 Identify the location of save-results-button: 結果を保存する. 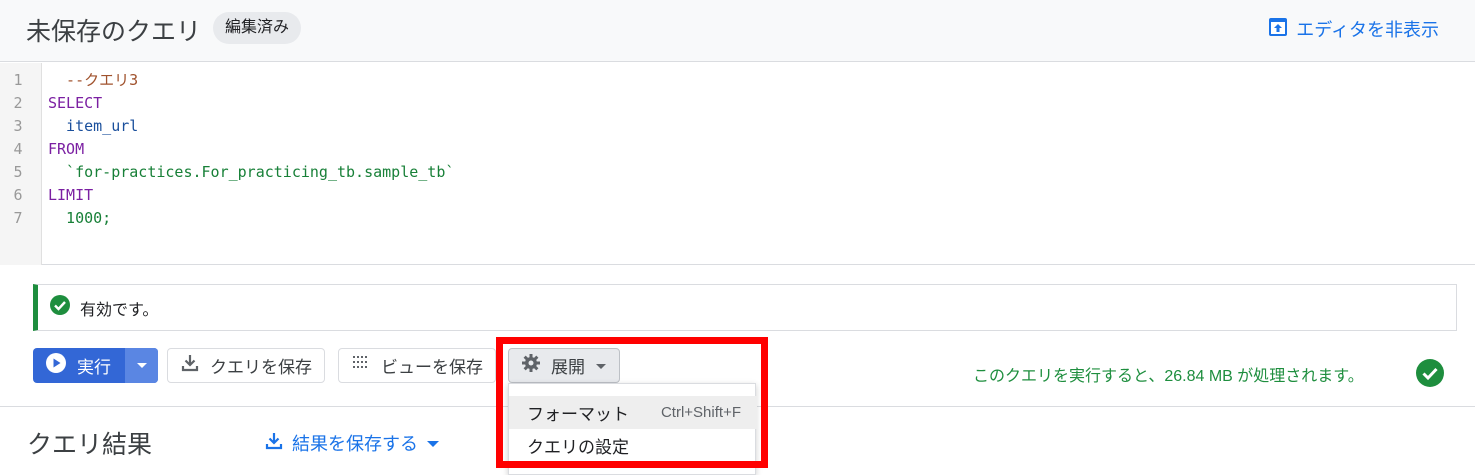
(352, 443).